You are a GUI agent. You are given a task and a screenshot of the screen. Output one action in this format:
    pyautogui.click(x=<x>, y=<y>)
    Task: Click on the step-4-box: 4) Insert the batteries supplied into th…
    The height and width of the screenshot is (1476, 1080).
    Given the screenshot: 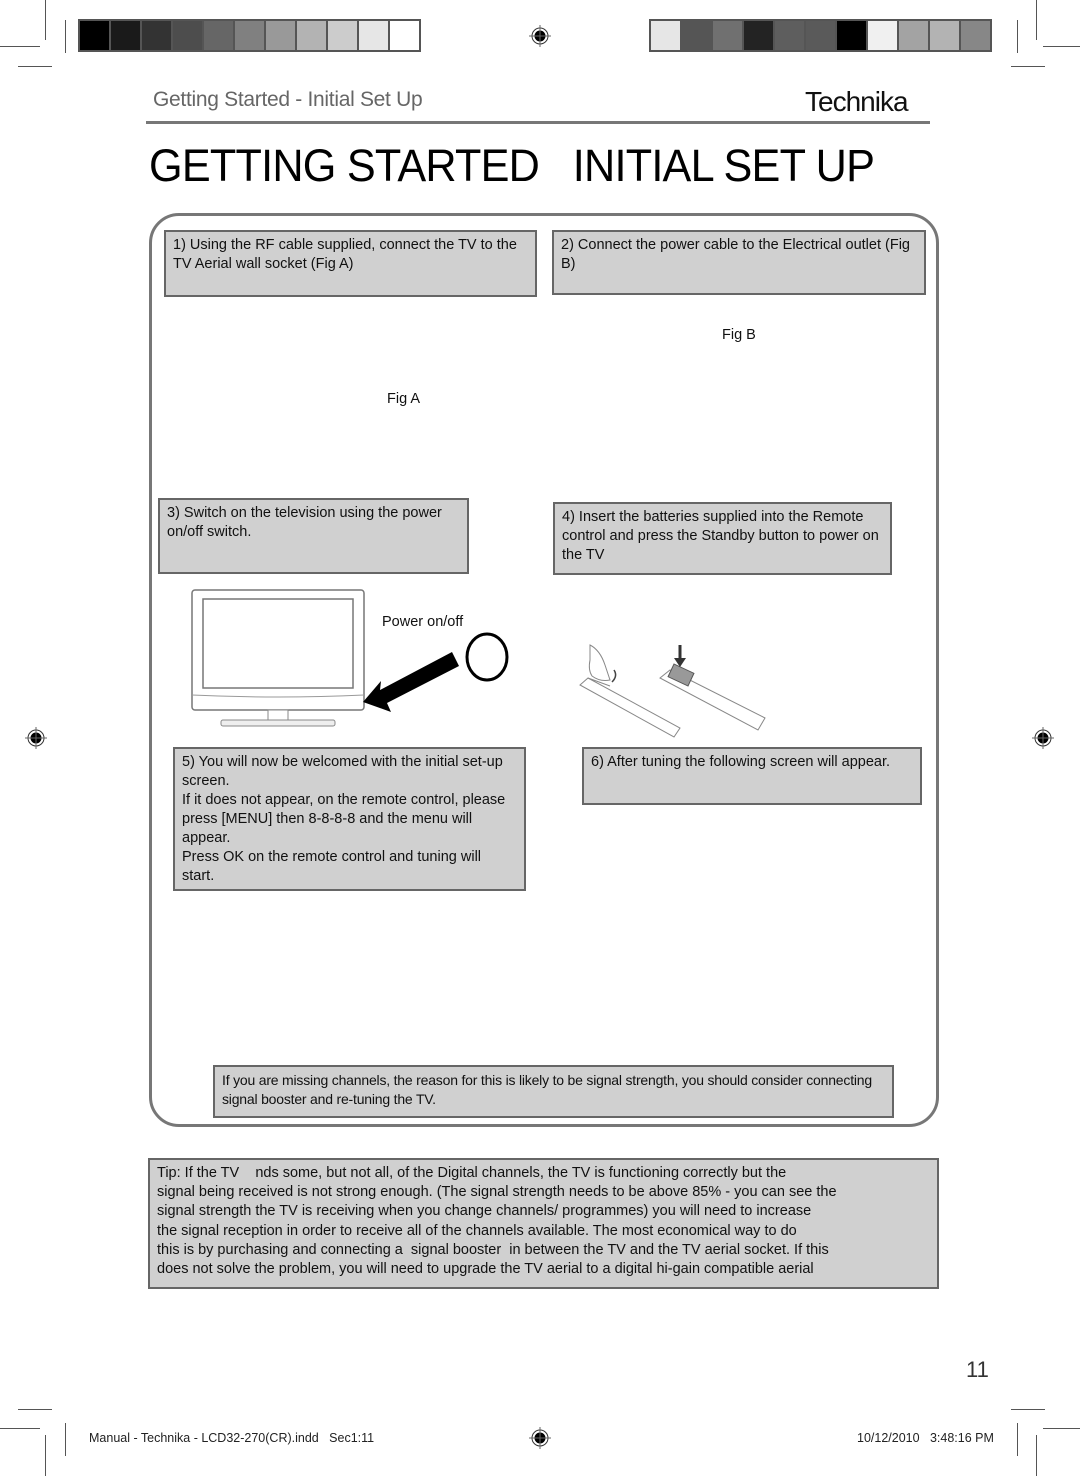 What is the action you would take?
    pyautogui.click(x=722, y=538)
    